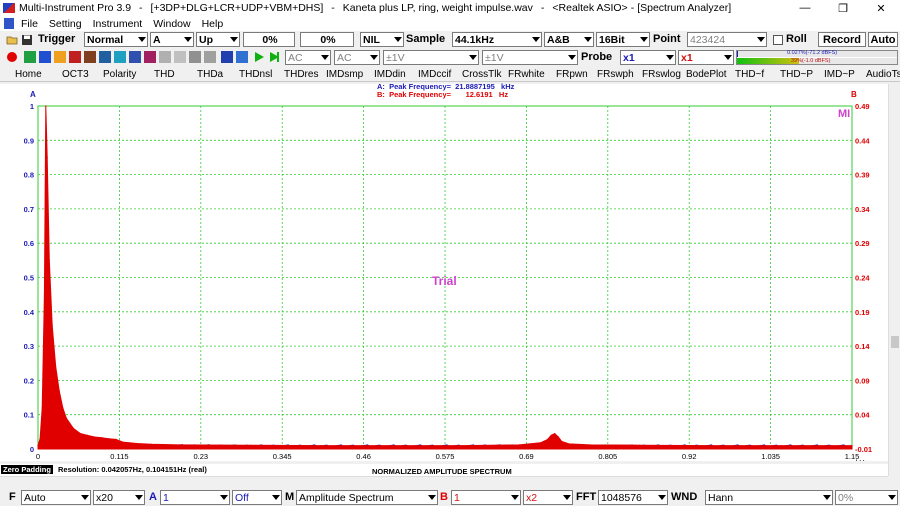  What do you see at coordinates (569, 39) in the screenshot?
I see `channels-select: A&B` at bounding box center [569, 39].